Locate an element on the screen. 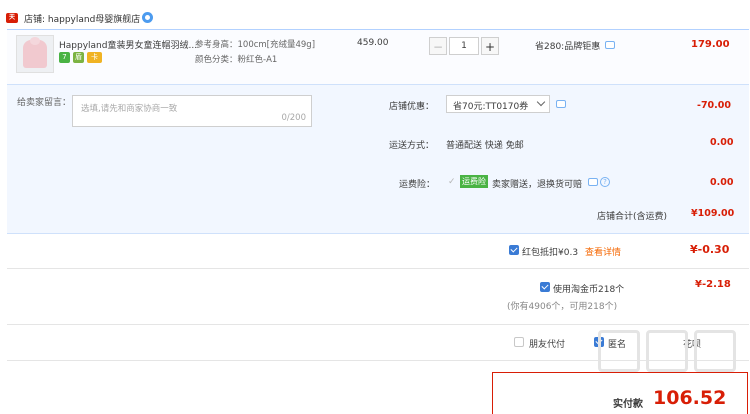 The height and width of the screenshot is (414, 750). red-packet-value: ¥-0.30 is located at coordinates (710, 249).